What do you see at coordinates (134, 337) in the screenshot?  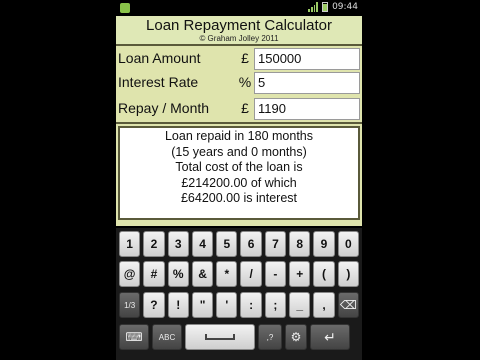 I see `keyboard-switch-icon: ⌨` at bounding box center [134, 337].